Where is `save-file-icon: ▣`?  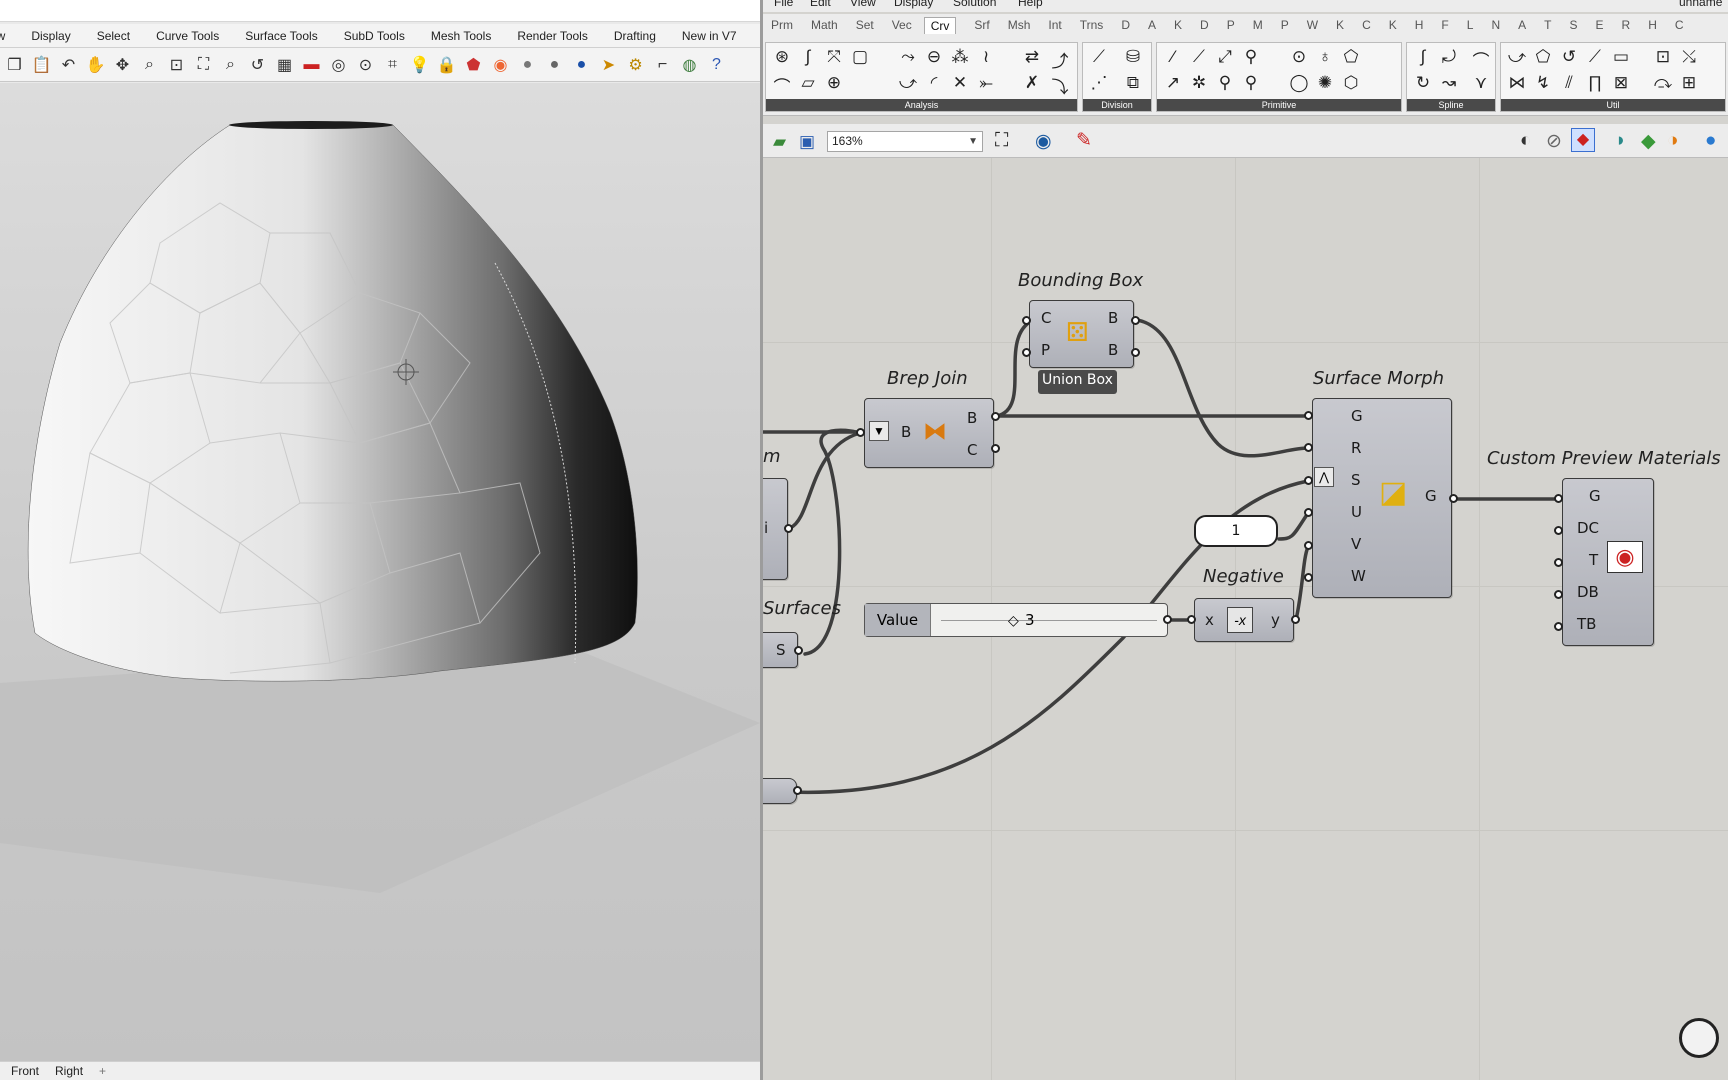
save-file-icon: ▣ is located at coordinates (807, 142).